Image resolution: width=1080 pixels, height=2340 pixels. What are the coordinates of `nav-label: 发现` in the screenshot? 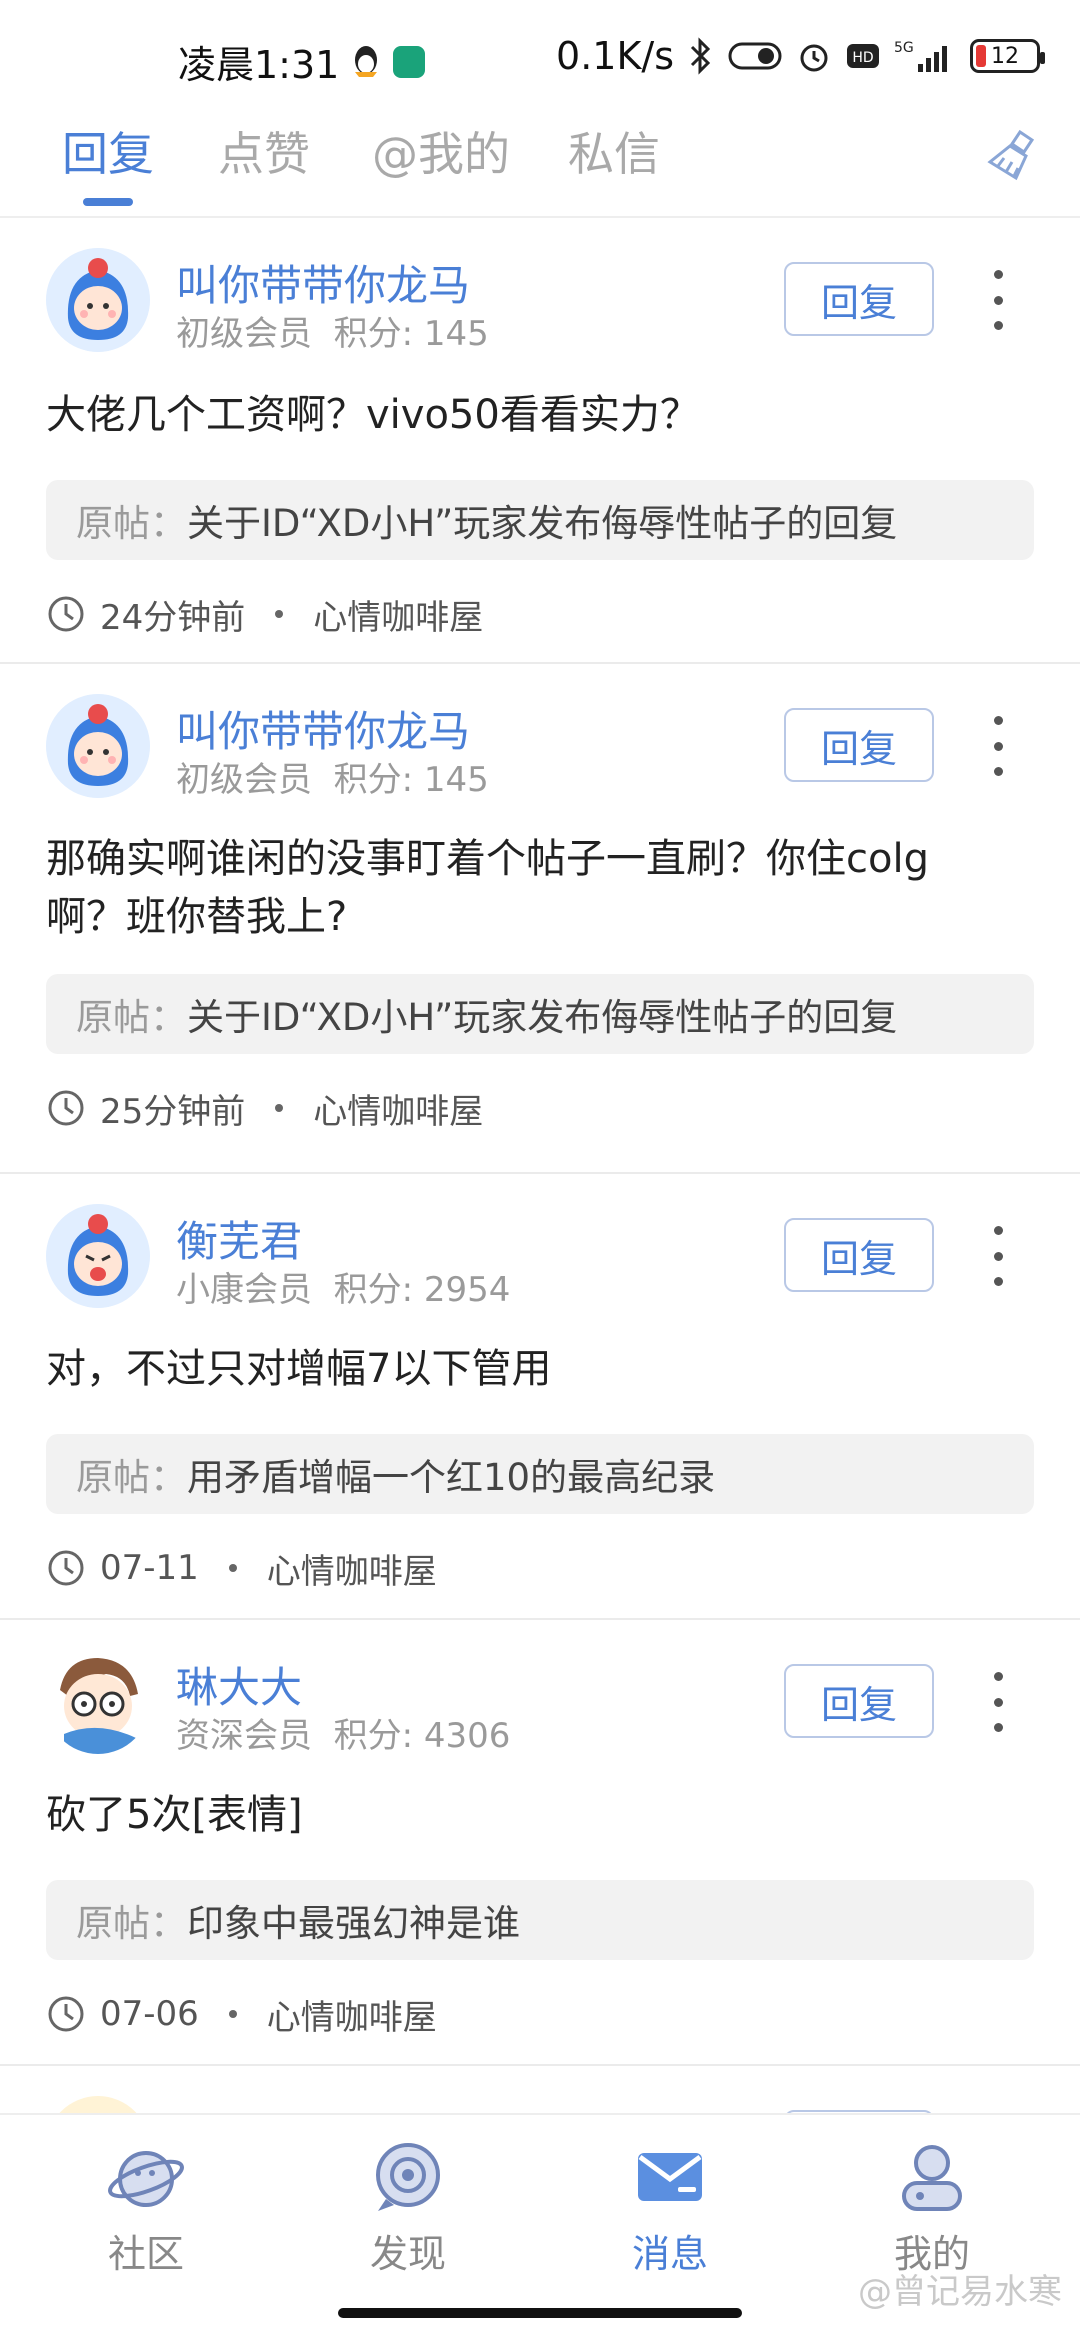 It's located at (407, 2254).